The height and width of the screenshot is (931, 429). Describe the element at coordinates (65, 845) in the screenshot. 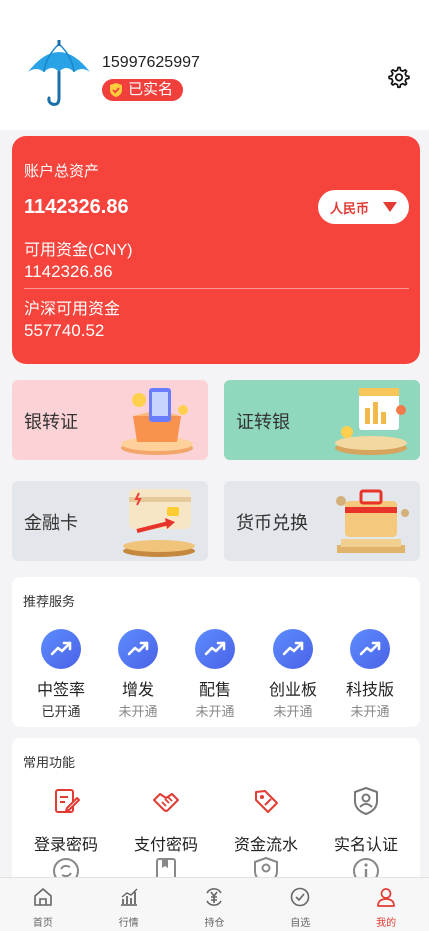

I see `function-name: 登录密码` at that location.